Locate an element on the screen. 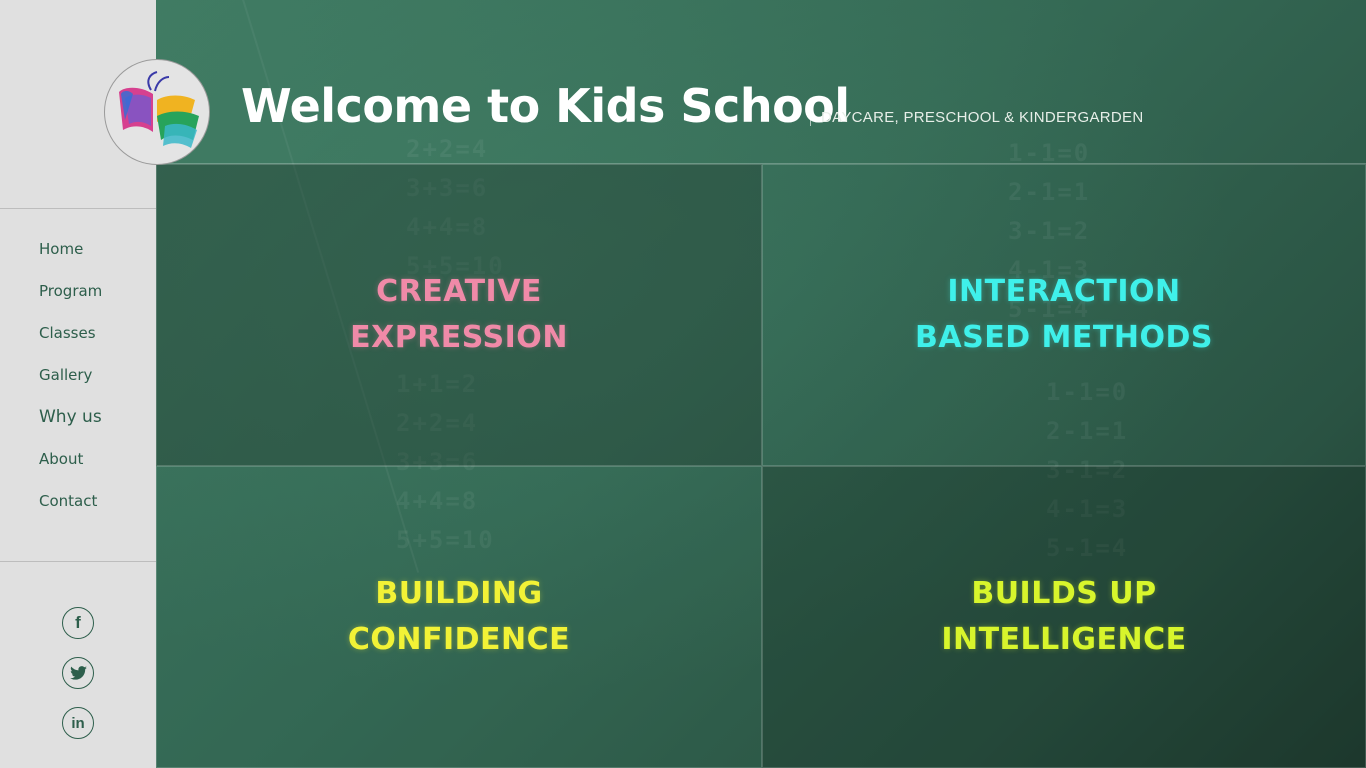  nav-item-gallery: Gallery is located at coordinates (65, 375).